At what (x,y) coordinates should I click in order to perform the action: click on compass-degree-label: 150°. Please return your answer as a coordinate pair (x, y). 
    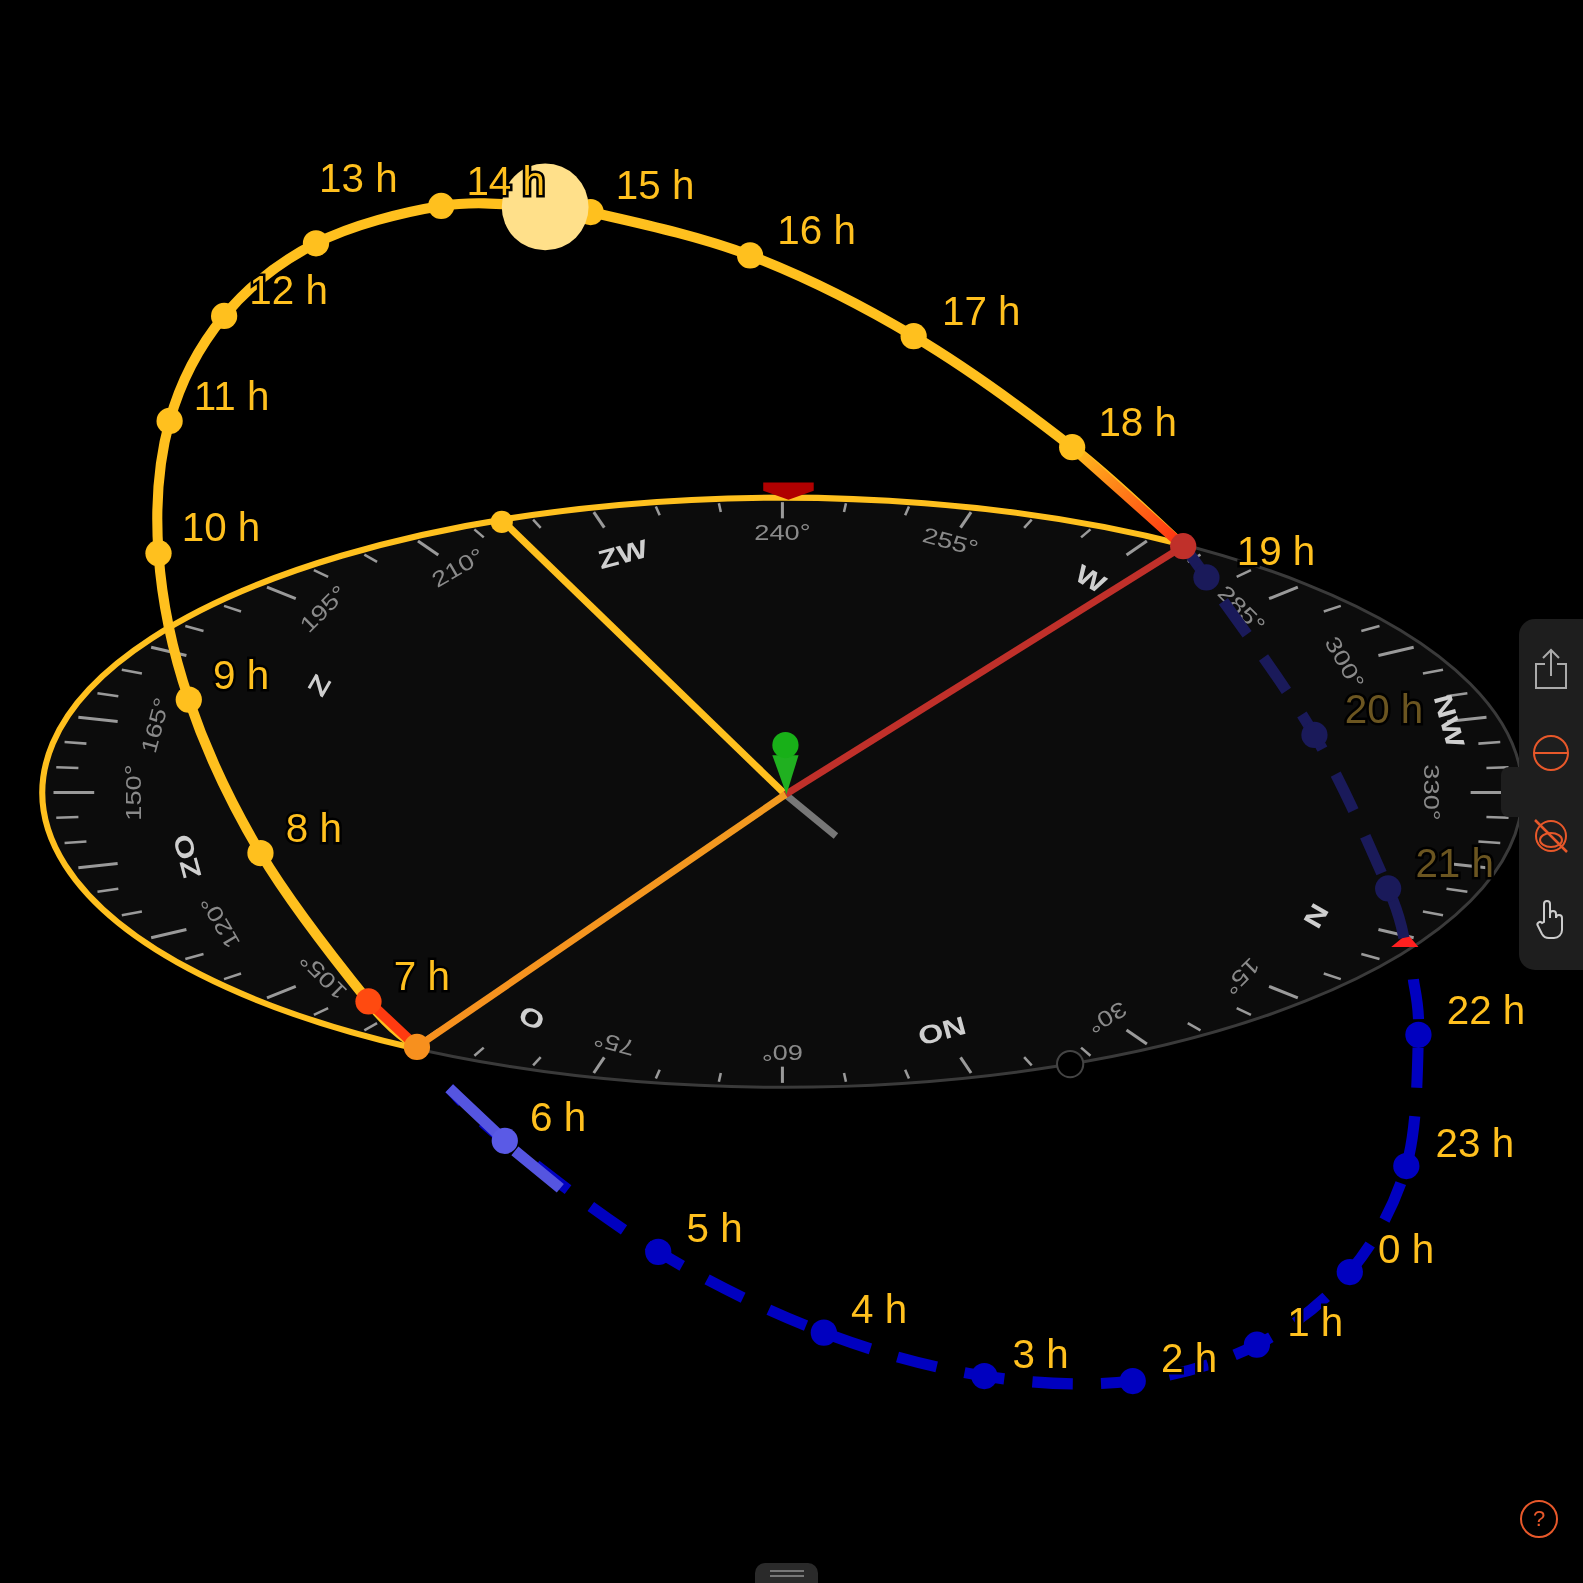
    Looking at the image, I should click on (133, 792).